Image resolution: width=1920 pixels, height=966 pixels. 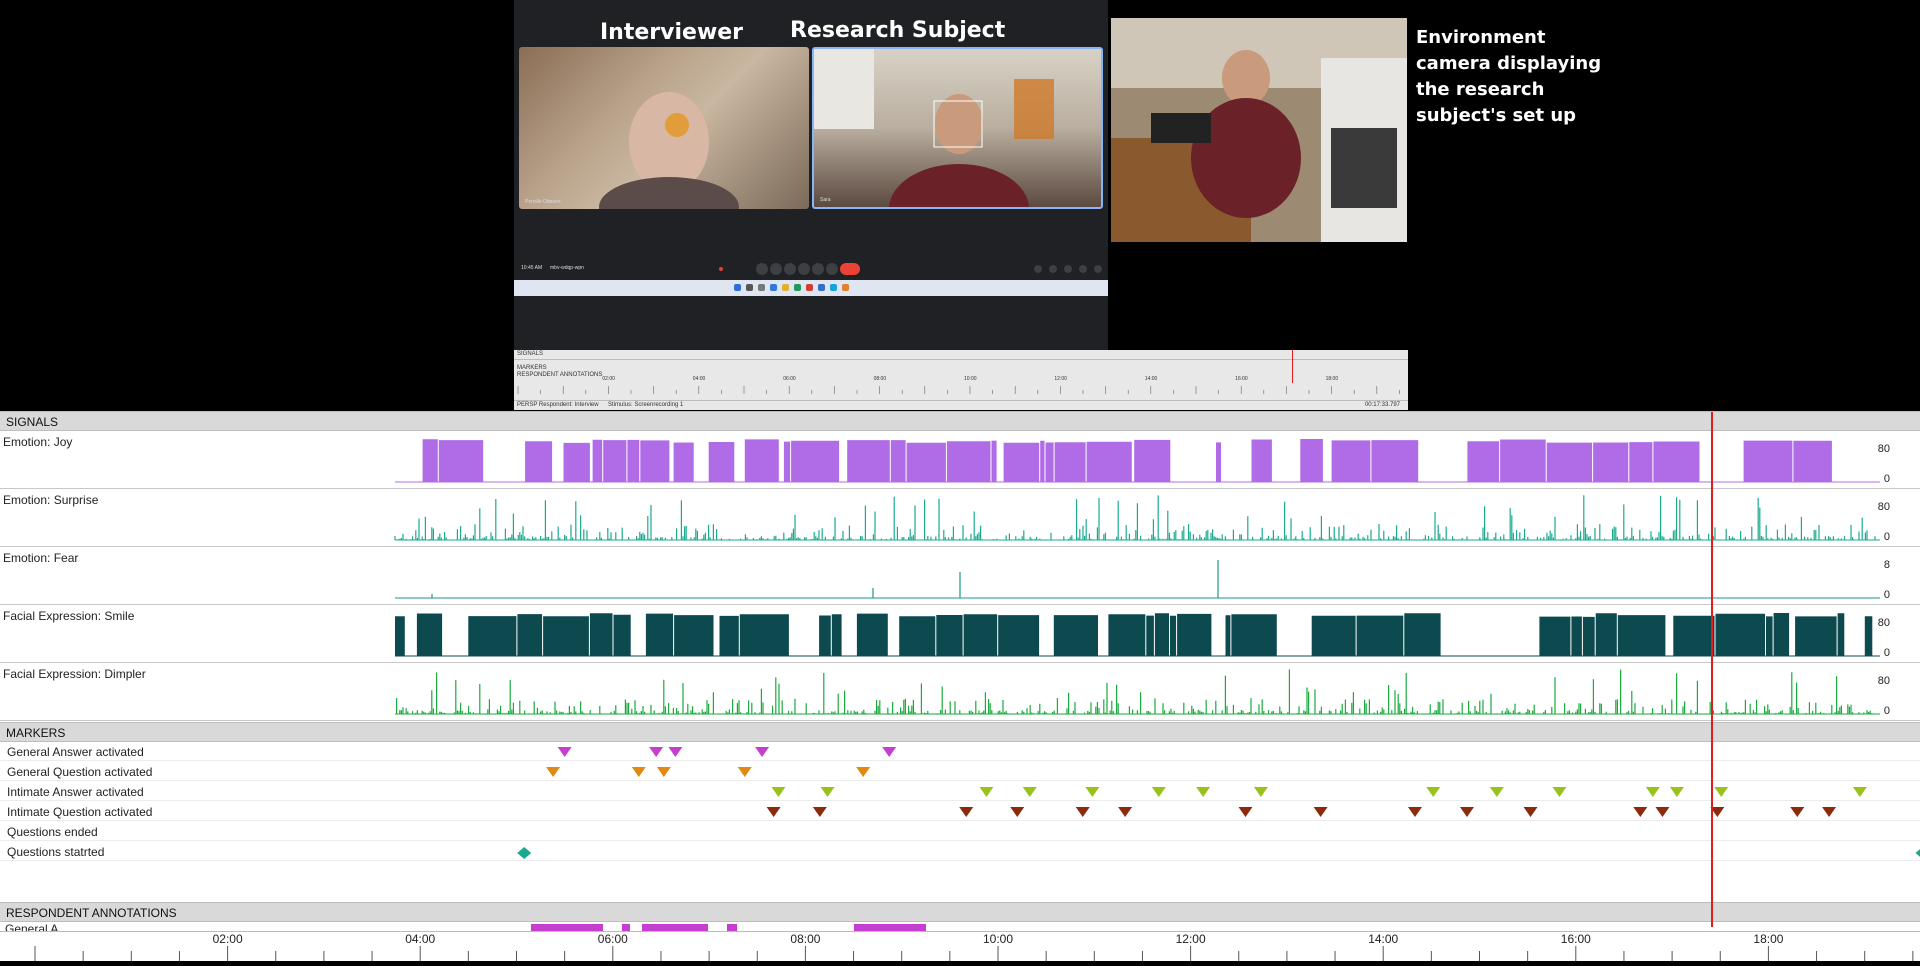 I want to click on edge-icon, so click(x=833, y=287).